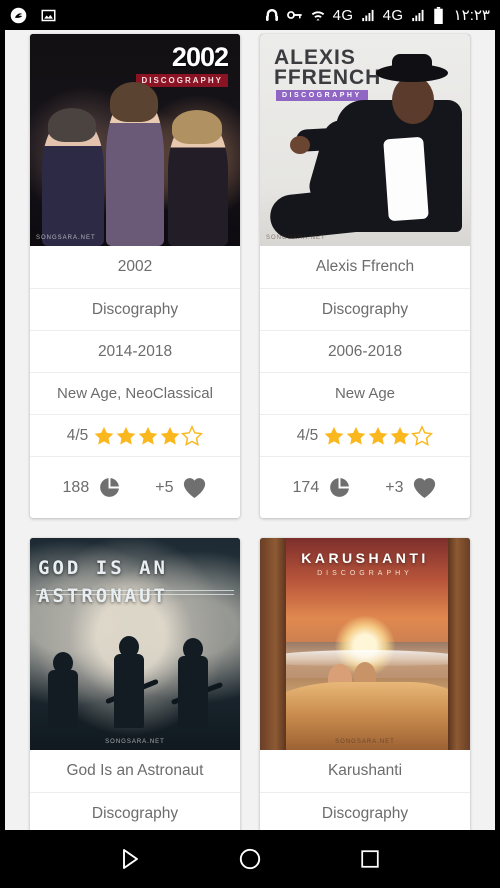 The height and width of the screenshot is (888, 500). What do you see at coordinates (413, 100) in the screenshot?
I see `figure-head` at bounding box center [413, 100].